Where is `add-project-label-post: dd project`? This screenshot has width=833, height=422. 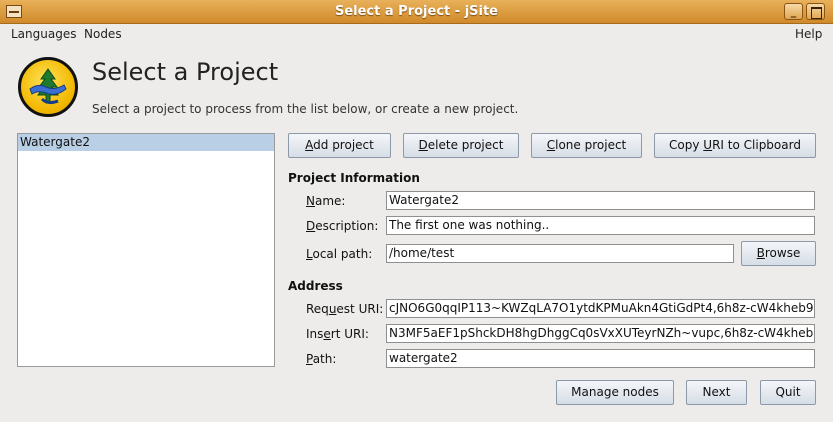 add-project-label-post: dd project is located at coordinates (343, 145).